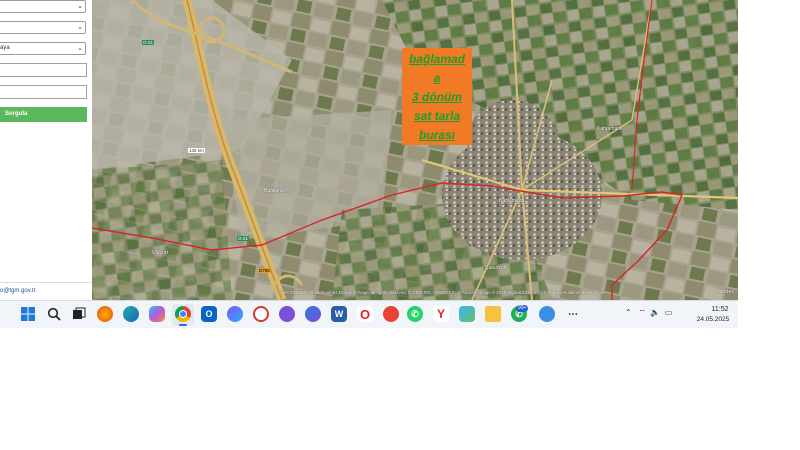 The image size is (800, 450). Describe the element at coordinates (46, 150) in the screenshot. I see `search-panel: ⌄ ⌄ aya ⌄ Sorgula o@tgm.gov.tr` at that location.